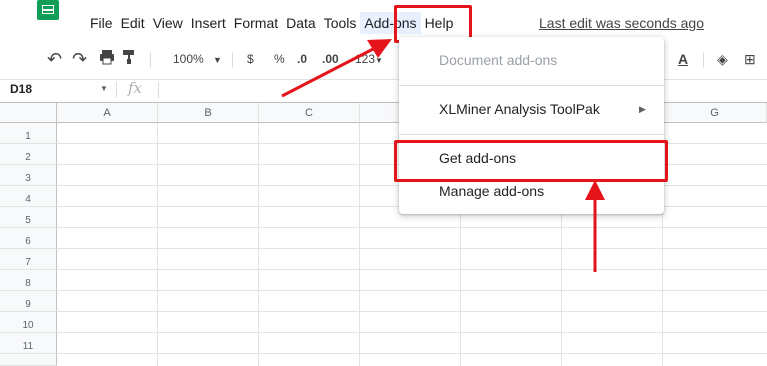  I want to click on arrow-to-addons-line, so click(328, 72).